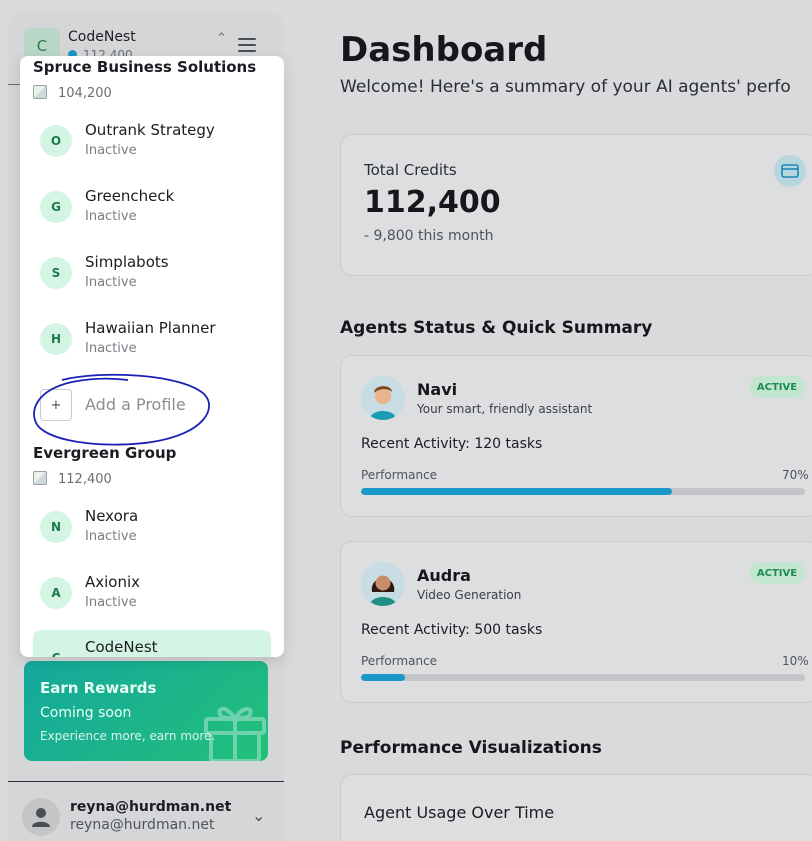 The width and height of the screenshot is (812, 841). Describe the element at coordinates (130, 196) in the screenshot. I see `profile-name: Greencheck` at that location.